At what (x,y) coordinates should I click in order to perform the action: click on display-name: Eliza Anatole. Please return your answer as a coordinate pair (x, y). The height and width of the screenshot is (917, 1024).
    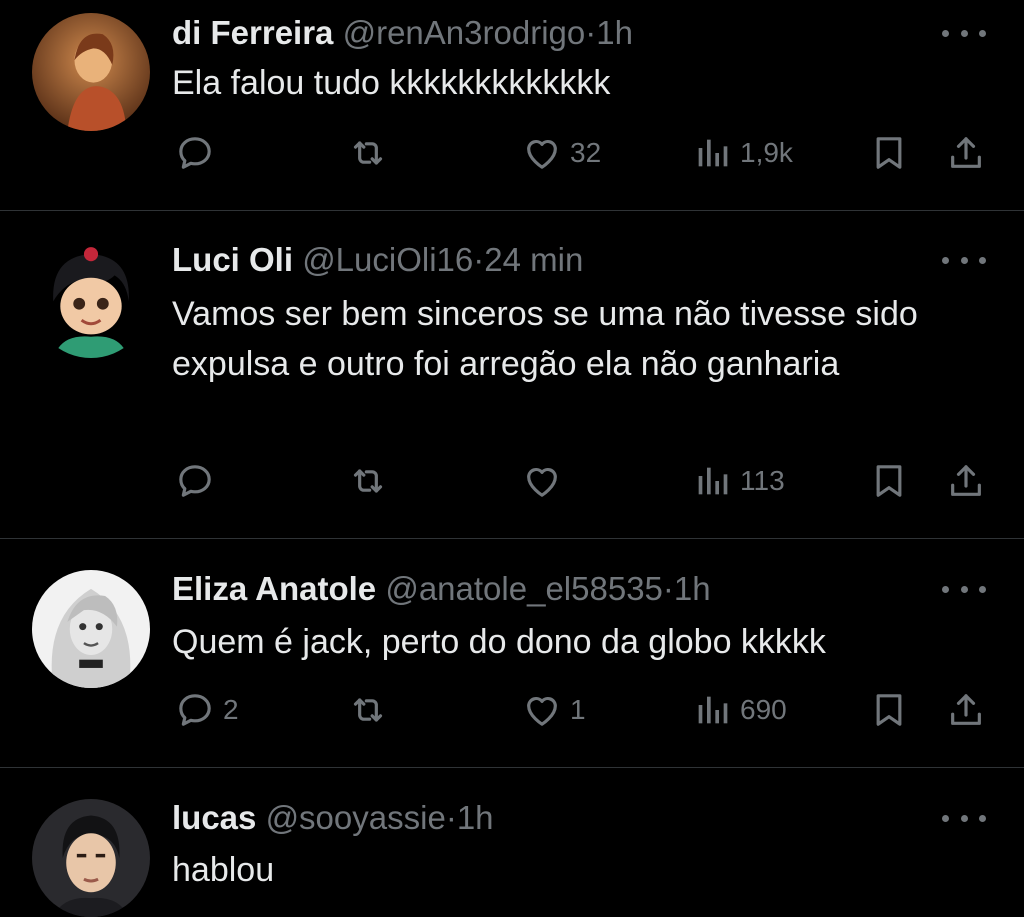
    Looking at the image, I should click on (274, 588).